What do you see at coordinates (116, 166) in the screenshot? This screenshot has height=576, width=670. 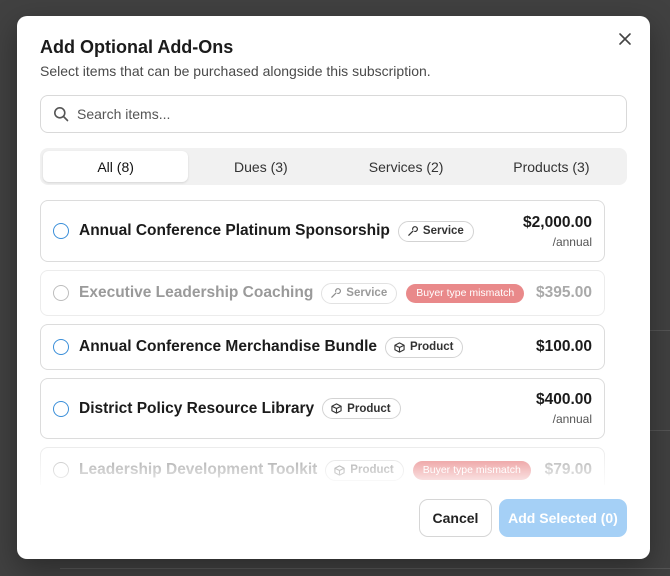 I see `tab-all: All (8)` at bounding box center [116, 166].